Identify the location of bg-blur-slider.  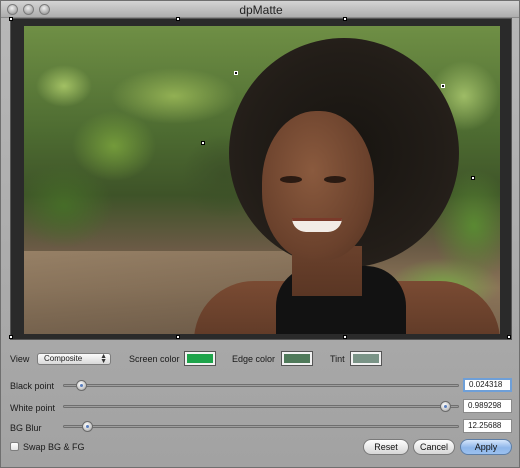
(261, 426).